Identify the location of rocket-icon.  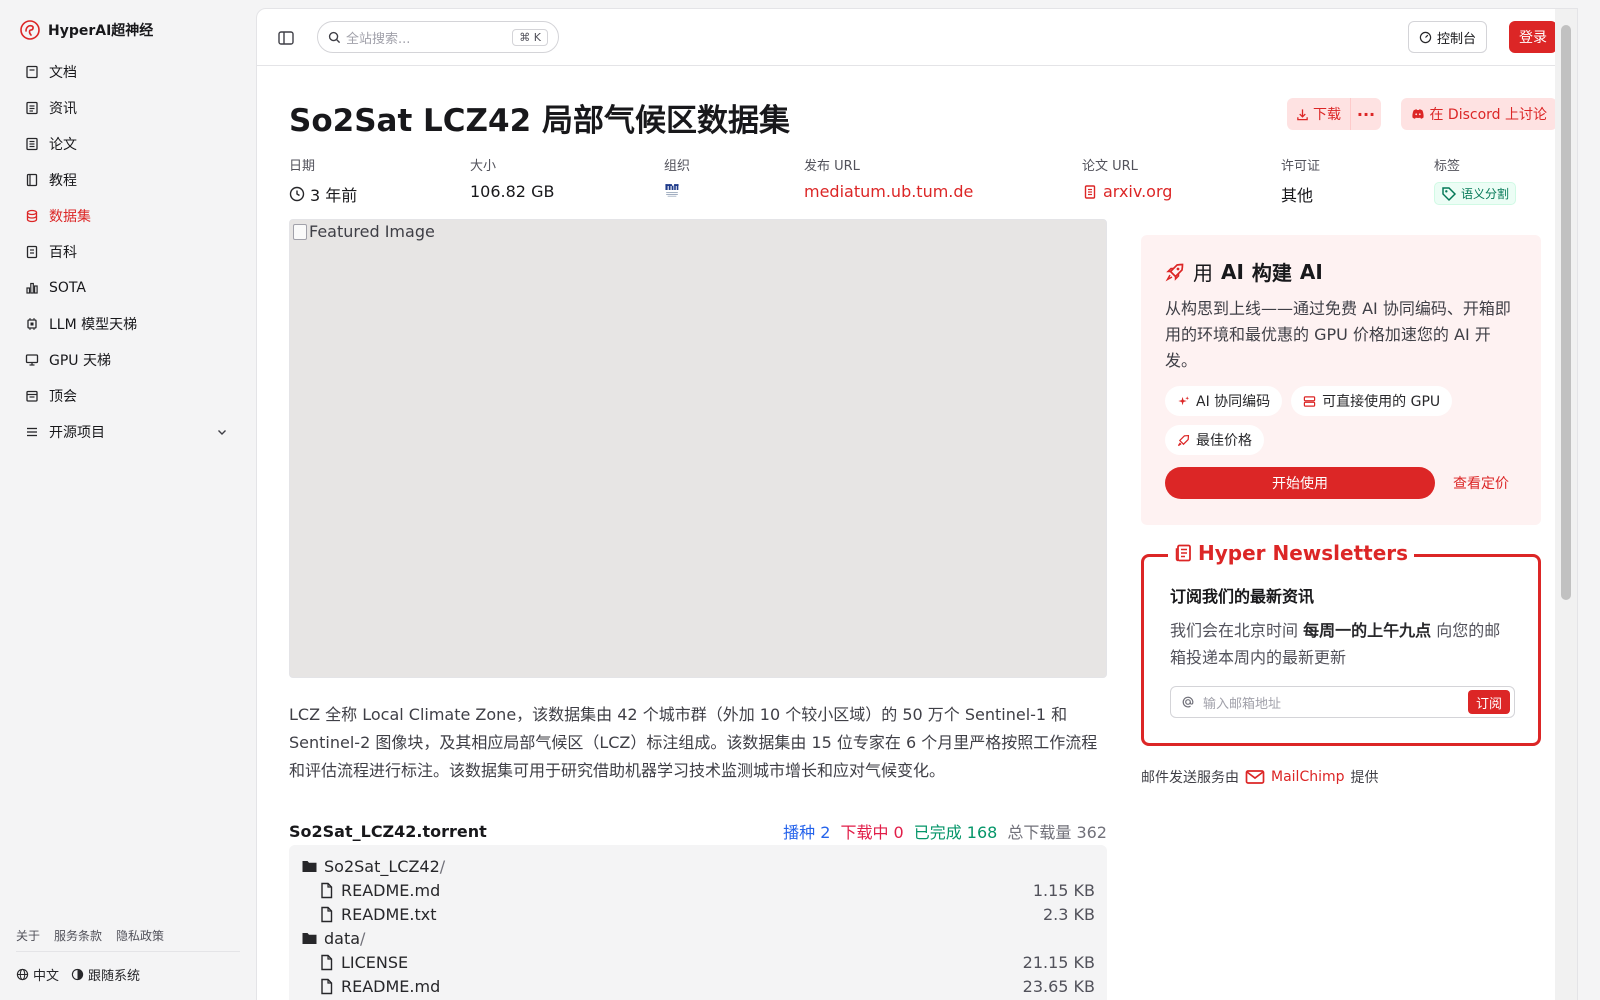
(1183, 440).